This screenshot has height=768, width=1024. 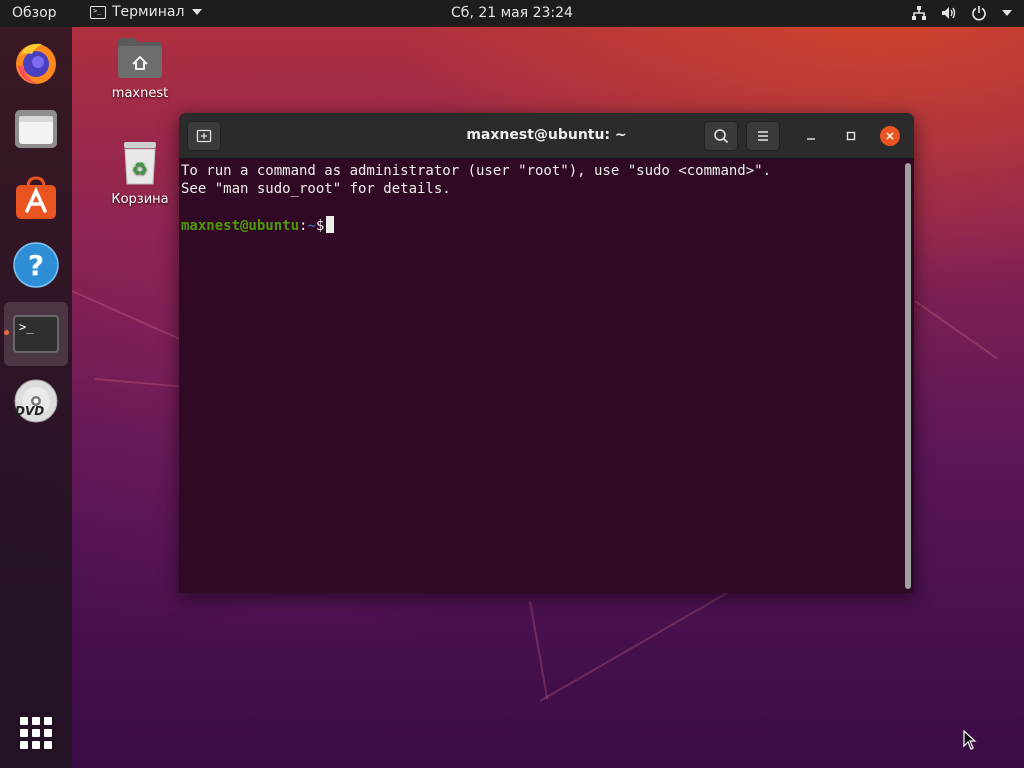 I want to click on dock-item-help: ?, so click(x=36, y=265).